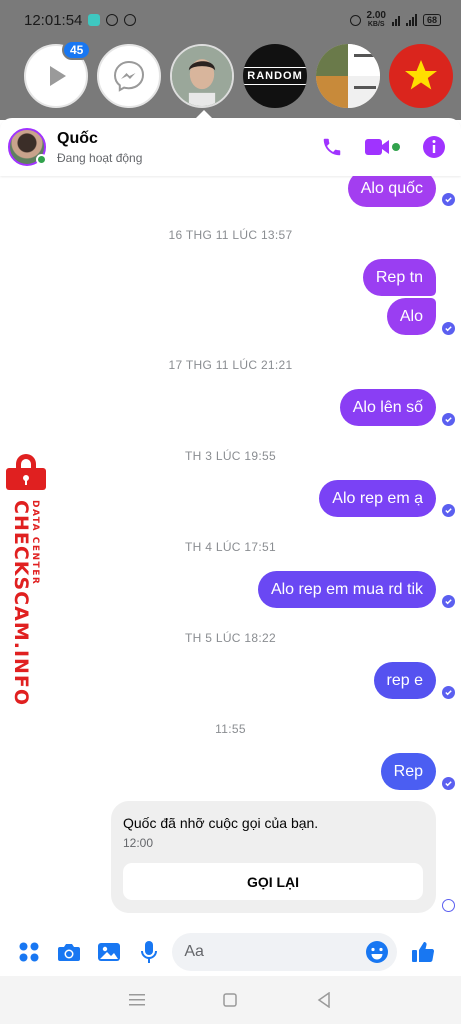 This screenshot has width=461, height=1024. Describe the element at coordinates (411, 20) in the screenshot. I see `cell-signal-icon` at that location.